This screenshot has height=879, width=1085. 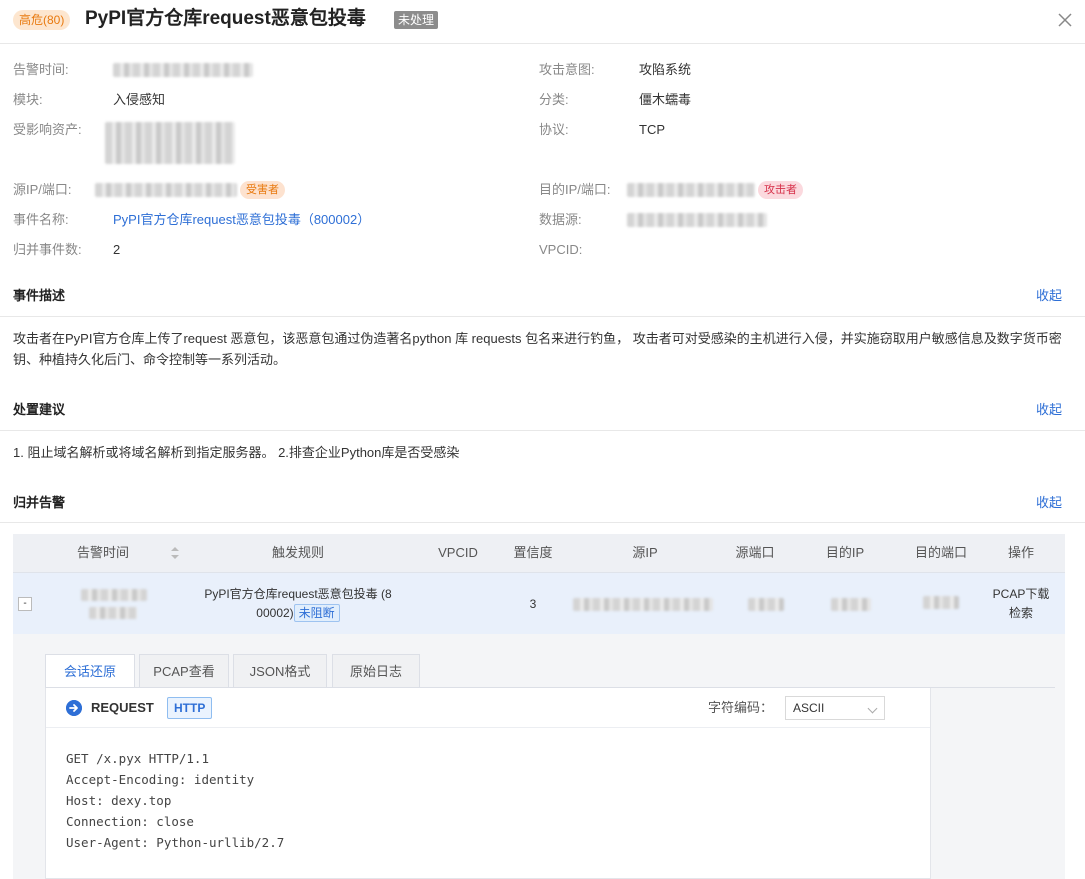 I want to click on dst-ip-label: 目的IP/端口:, so click(x=575, y=189).